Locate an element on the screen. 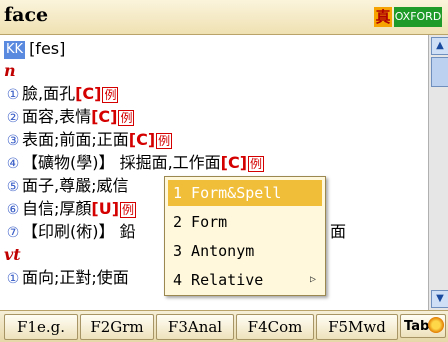 The image size is (448, 342). f5-multiword-button: F5Mwd is located at coordinates (357, 327).